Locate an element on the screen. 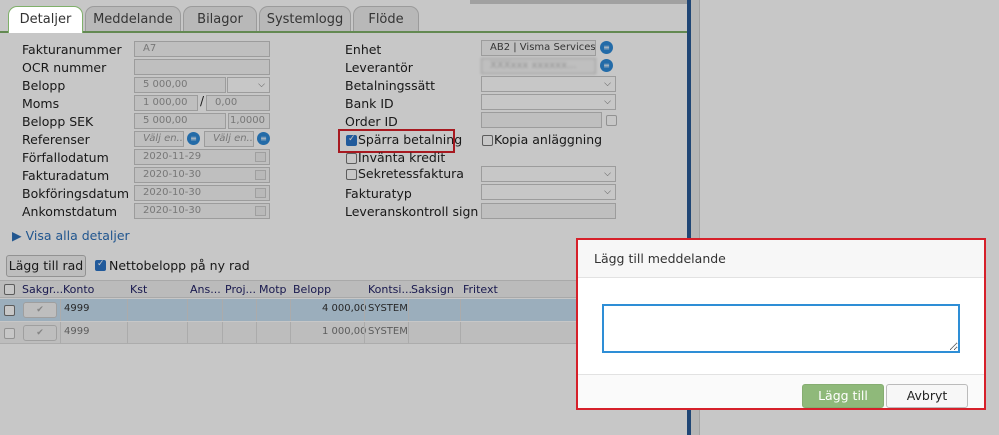  dialog-title: Lägg till meddelande is located at coordinates (660, 258).